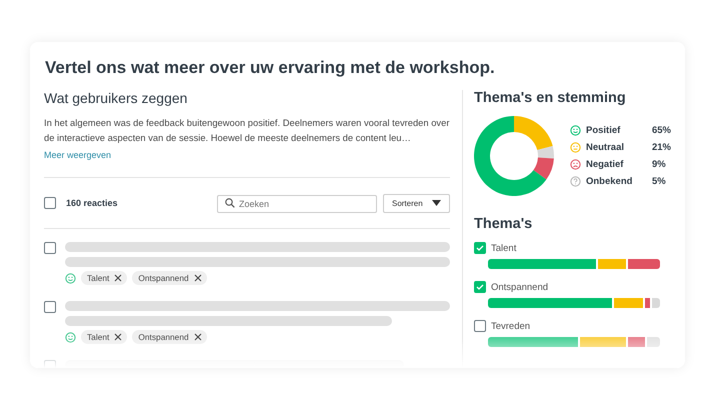 This screenshot has height=400, width=713. Describe the element at coordinates (510, 326) in the screenshot. I see `theme-label: Tevreden` at that location.